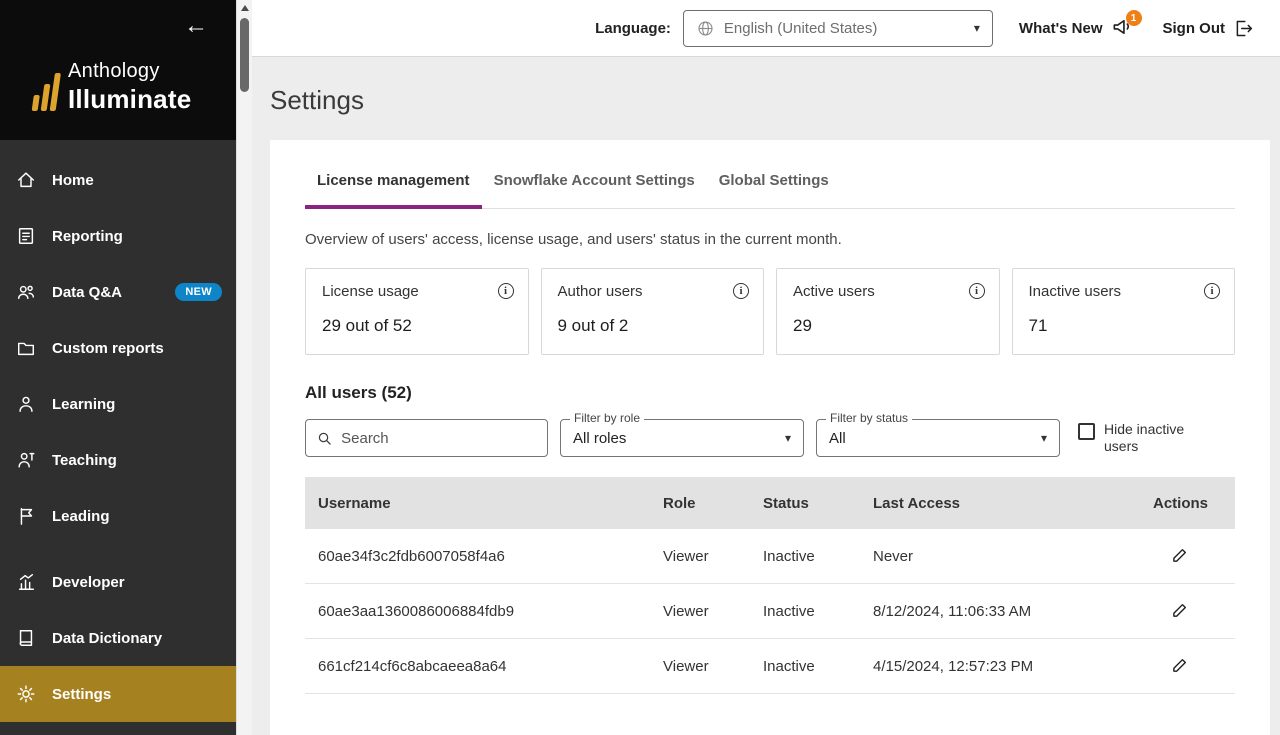 This screenshot has width=1280, height=735. I want to click on collapse-sidebar-icon: ←, so click(196, 26).